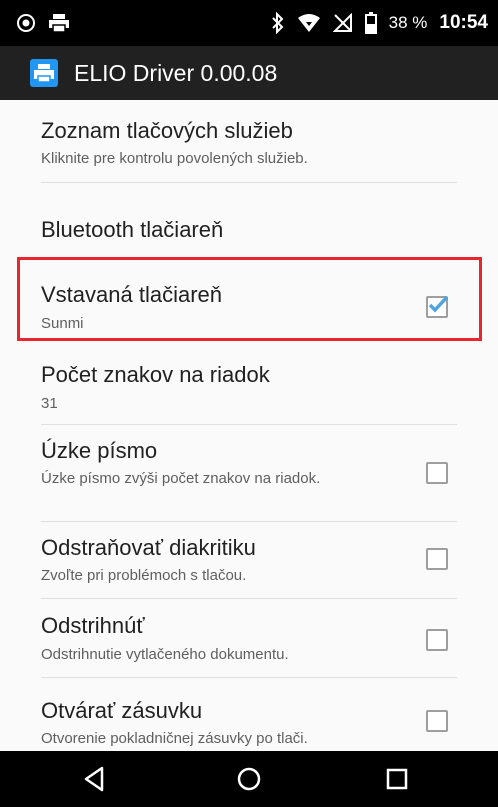  Describe the element at coordinates (437, 473) in the screenshot. I see `narrow-font-checkbox` at that location.